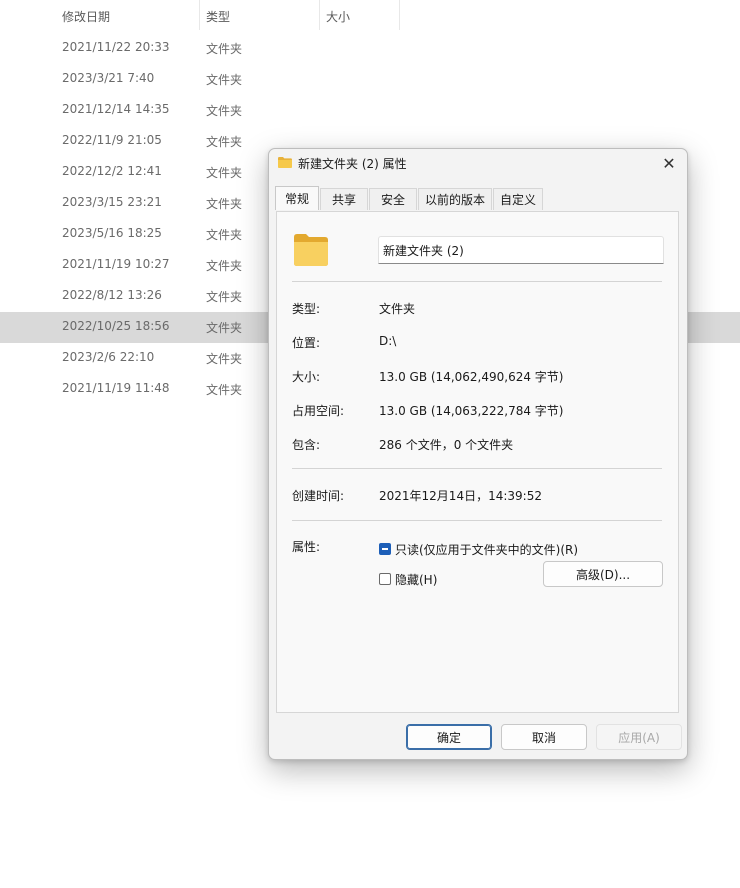 This screenshot has height=888, width=740. What do you see at coordinates (108, 78) in the screenshot?
I see `modified-date: 2023/3/21 7:40` at bounding box center [108, 78].